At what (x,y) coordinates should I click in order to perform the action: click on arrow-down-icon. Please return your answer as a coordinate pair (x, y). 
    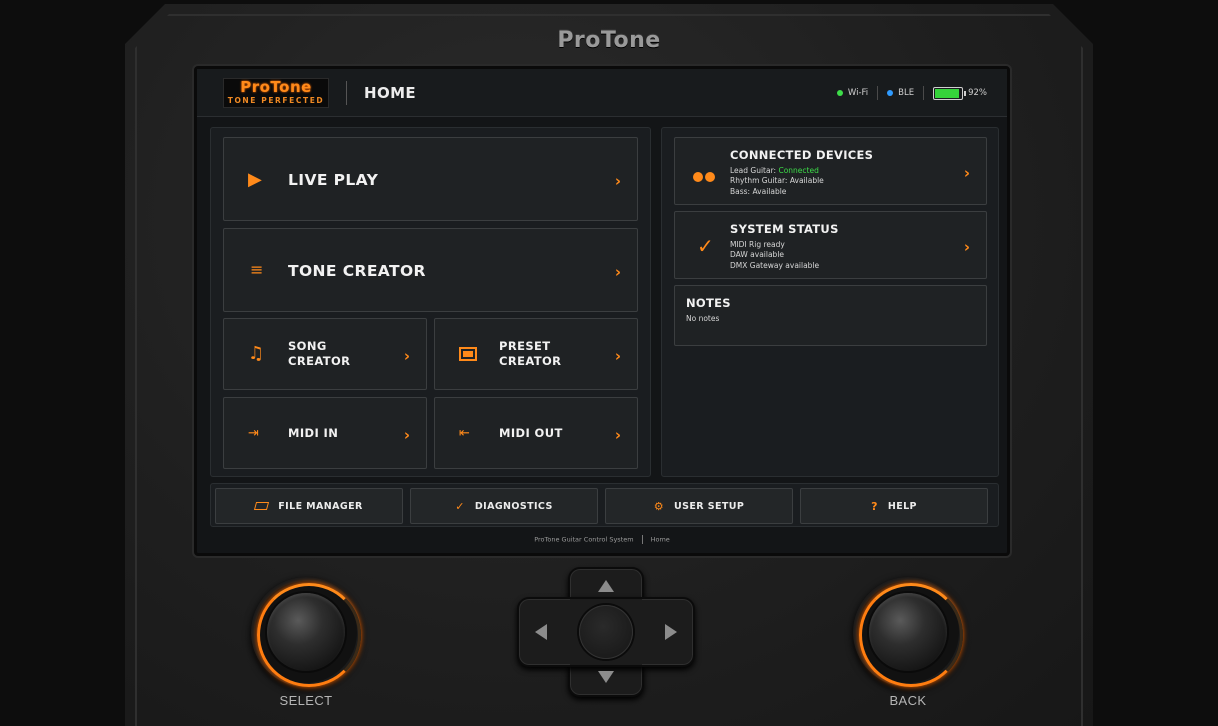
    Looking at the image, I should click on (606, 677).